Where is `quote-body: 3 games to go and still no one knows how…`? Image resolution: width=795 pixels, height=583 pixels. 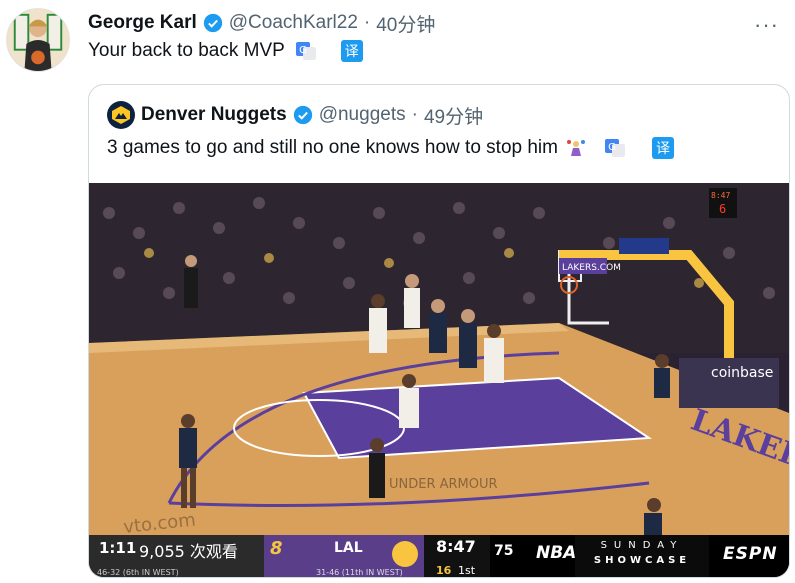
quote-body: 3 games to go and still no one knows how… is located at coordinates (332, 147).